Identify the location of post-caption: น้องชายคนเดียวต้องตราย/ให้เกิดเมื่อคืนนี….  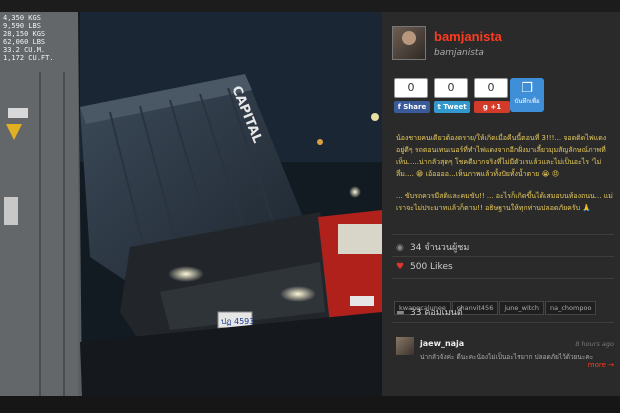
(505, 178).